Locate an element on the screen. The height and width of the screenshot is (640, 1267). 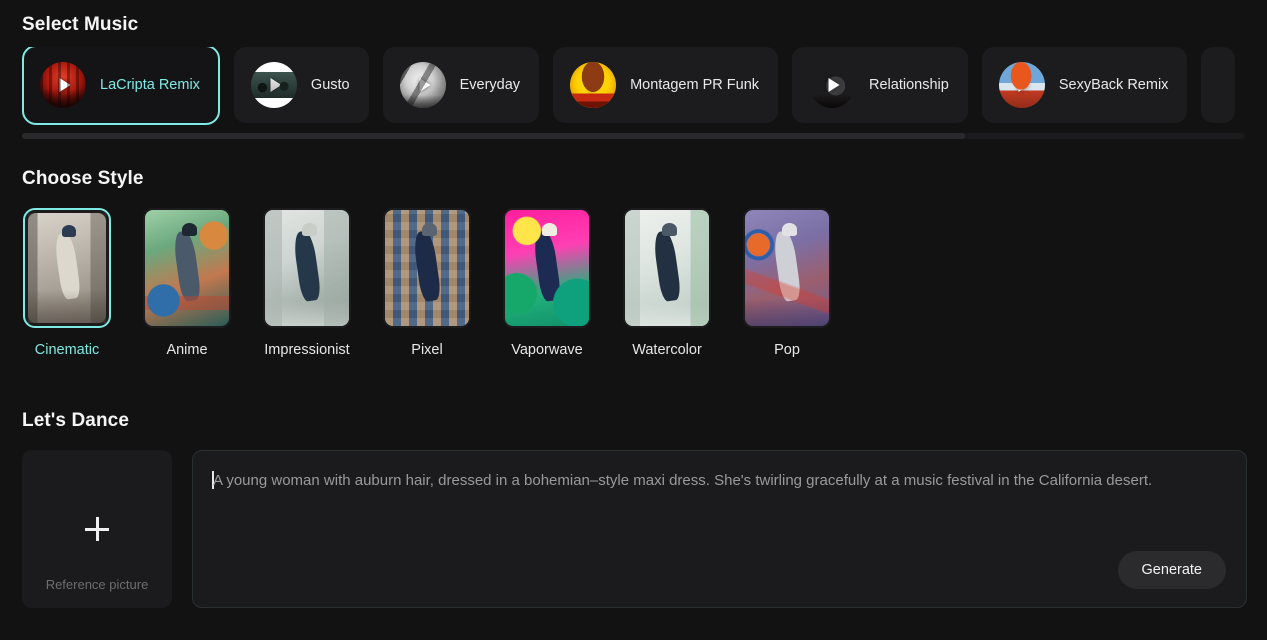
style-option-watercolor: Watercolor is located at coordinates (667, 283).